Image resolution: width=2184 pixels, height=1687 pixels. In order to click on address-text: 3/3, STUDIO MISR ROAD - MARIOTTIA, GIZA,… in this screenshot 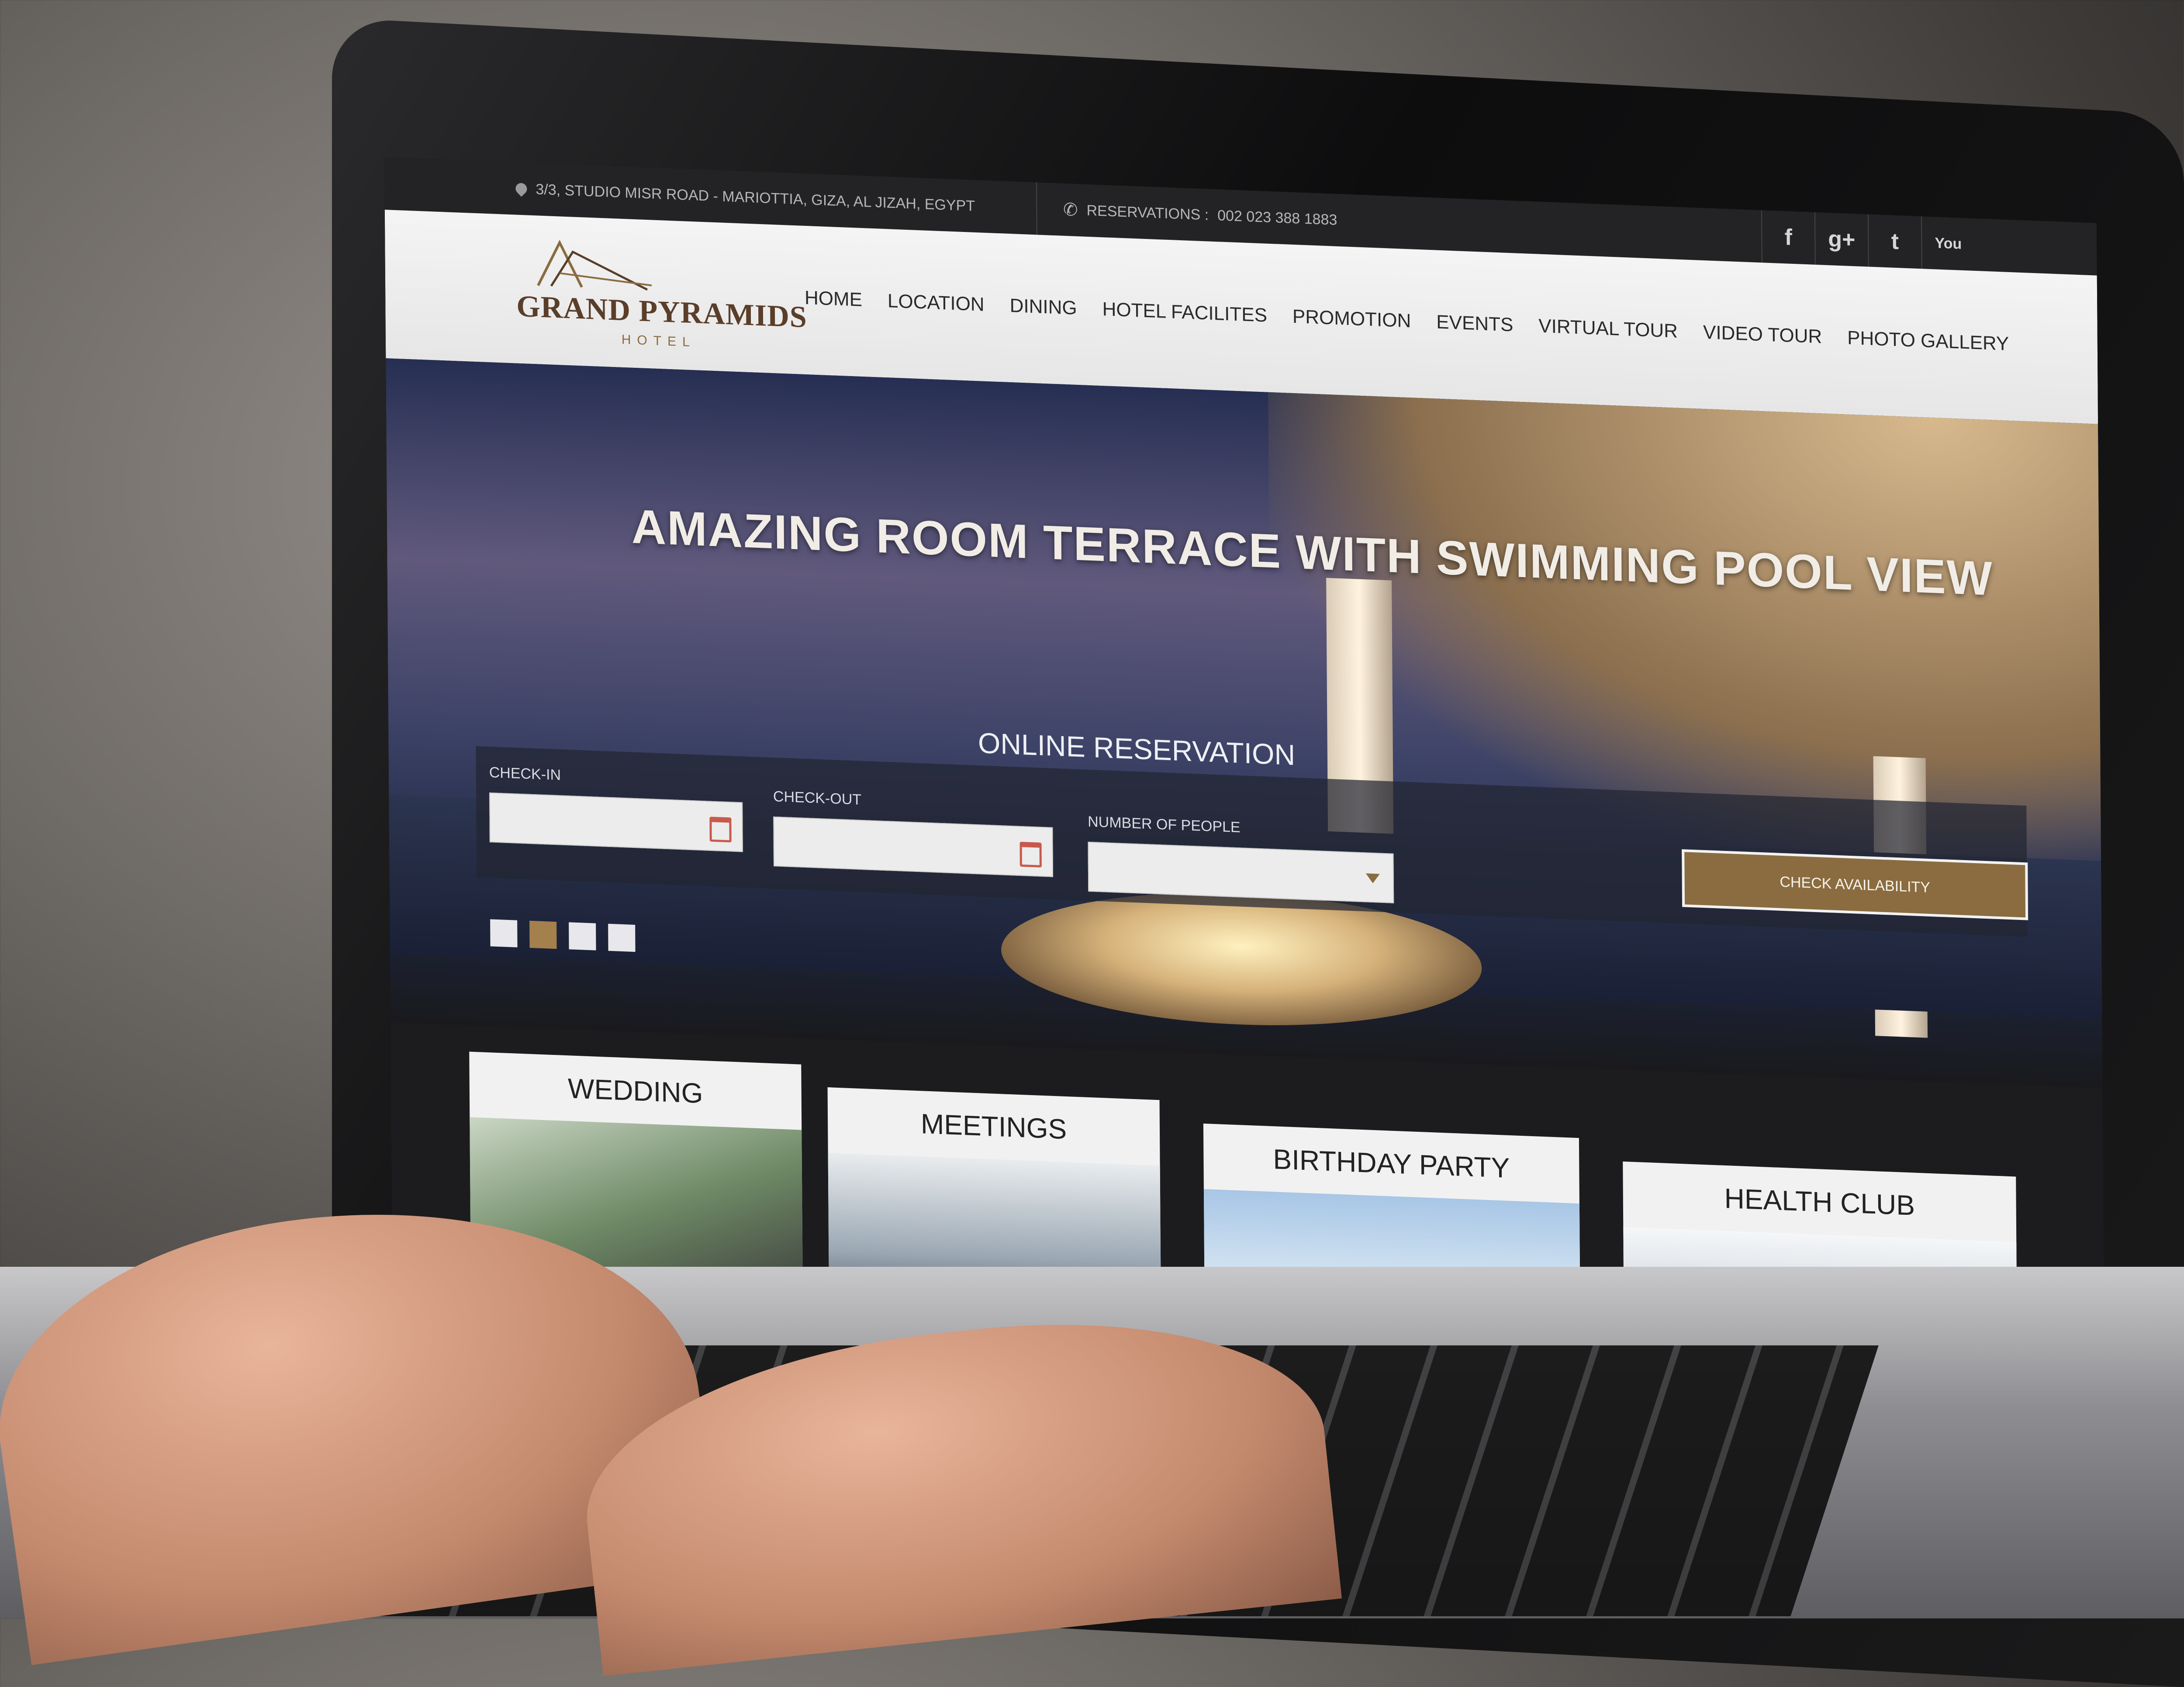, I will do `click(755, 197)`.